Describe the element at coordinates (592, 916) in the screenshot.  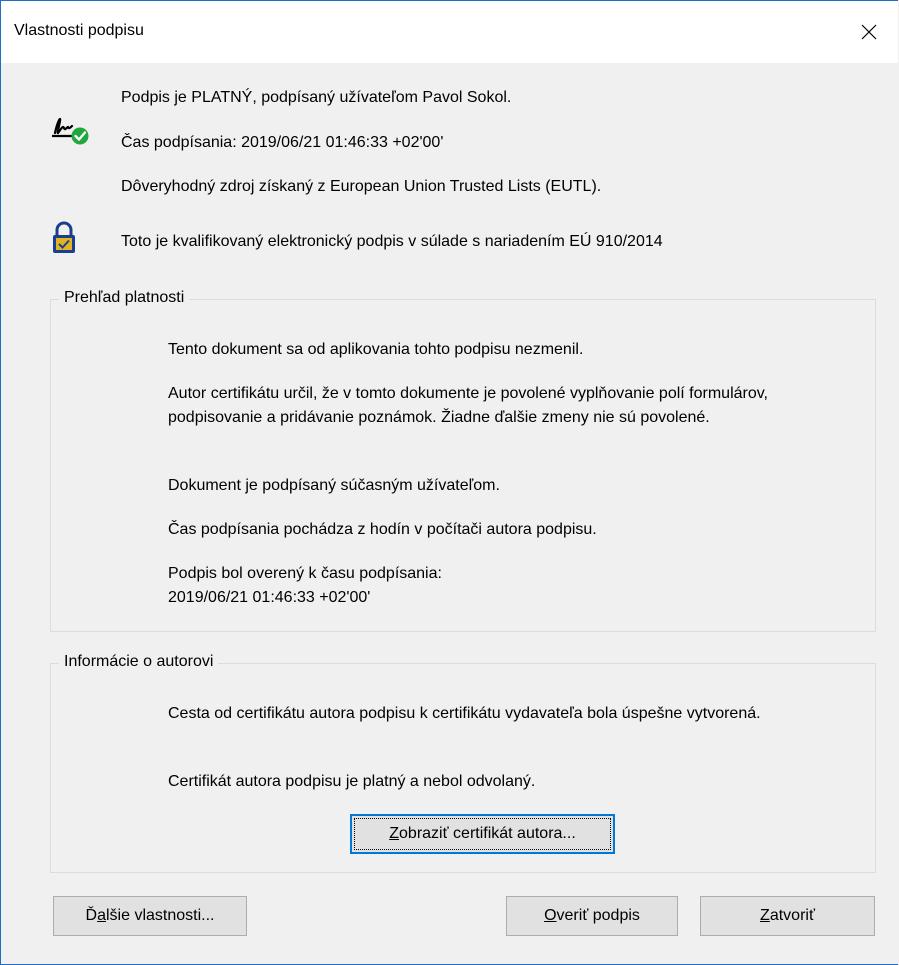
I see `verify-signature-button: Overiť podpis` at that location.